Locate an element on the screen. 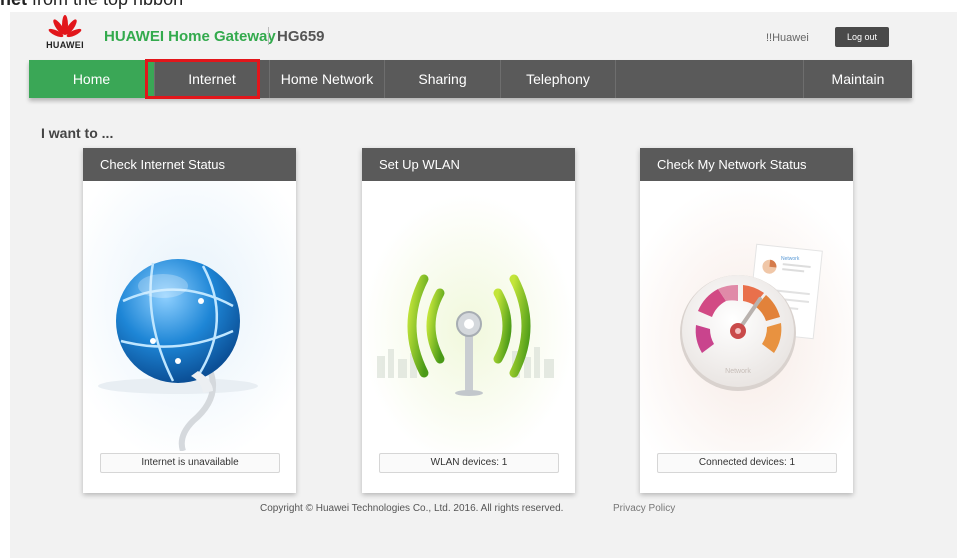 The image size is (957, 558). nav-home-network: Home Network is located at coordinates (327, 79).